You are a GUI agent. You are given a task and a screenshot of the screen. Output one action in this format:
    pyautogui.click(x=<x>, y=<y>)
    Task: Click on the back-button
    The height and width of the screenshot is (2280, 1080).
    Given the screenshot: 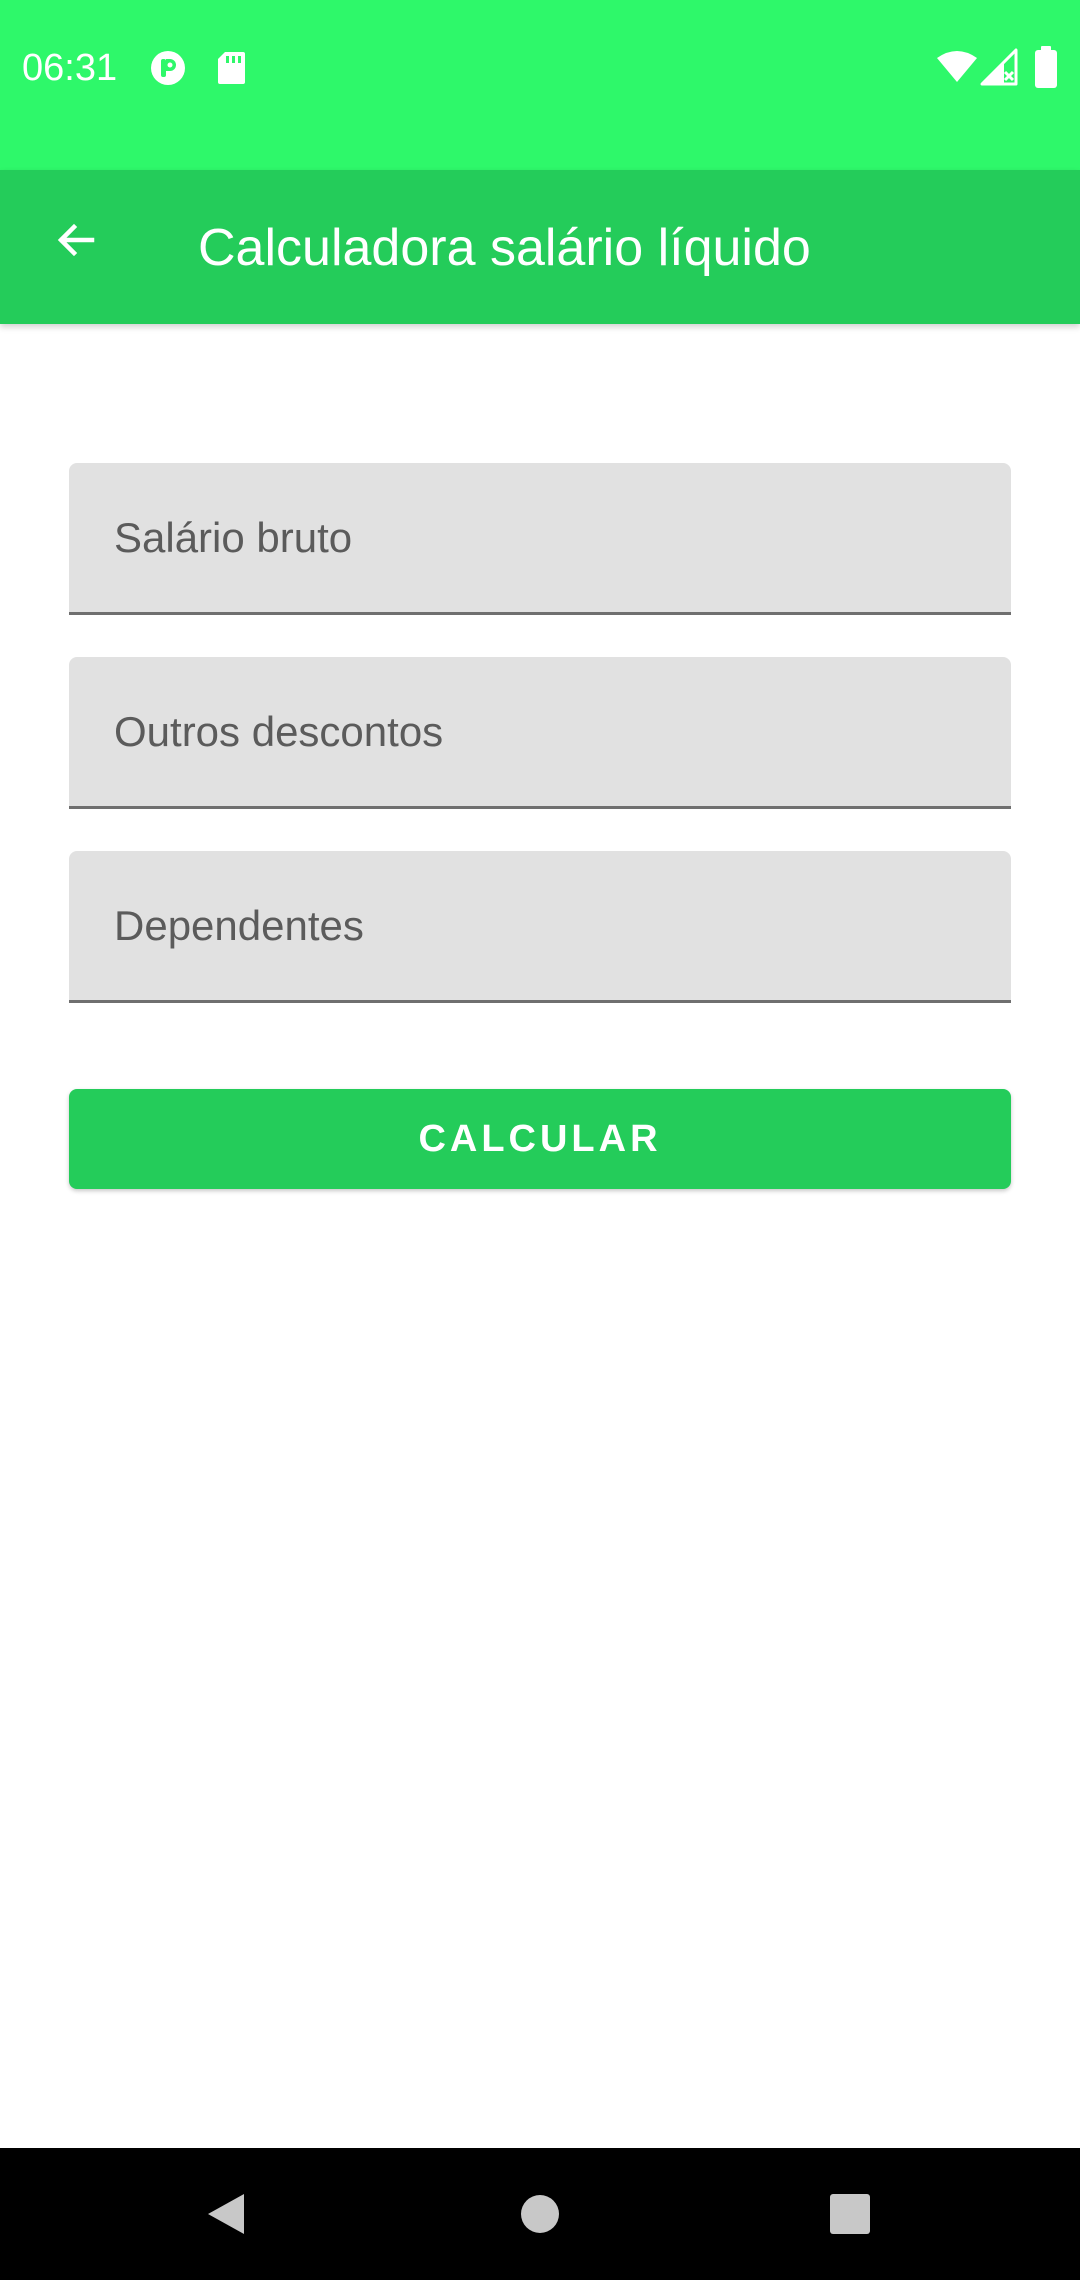 What is the action you would take?
    pyautogui.click(x=76, y=240)
    